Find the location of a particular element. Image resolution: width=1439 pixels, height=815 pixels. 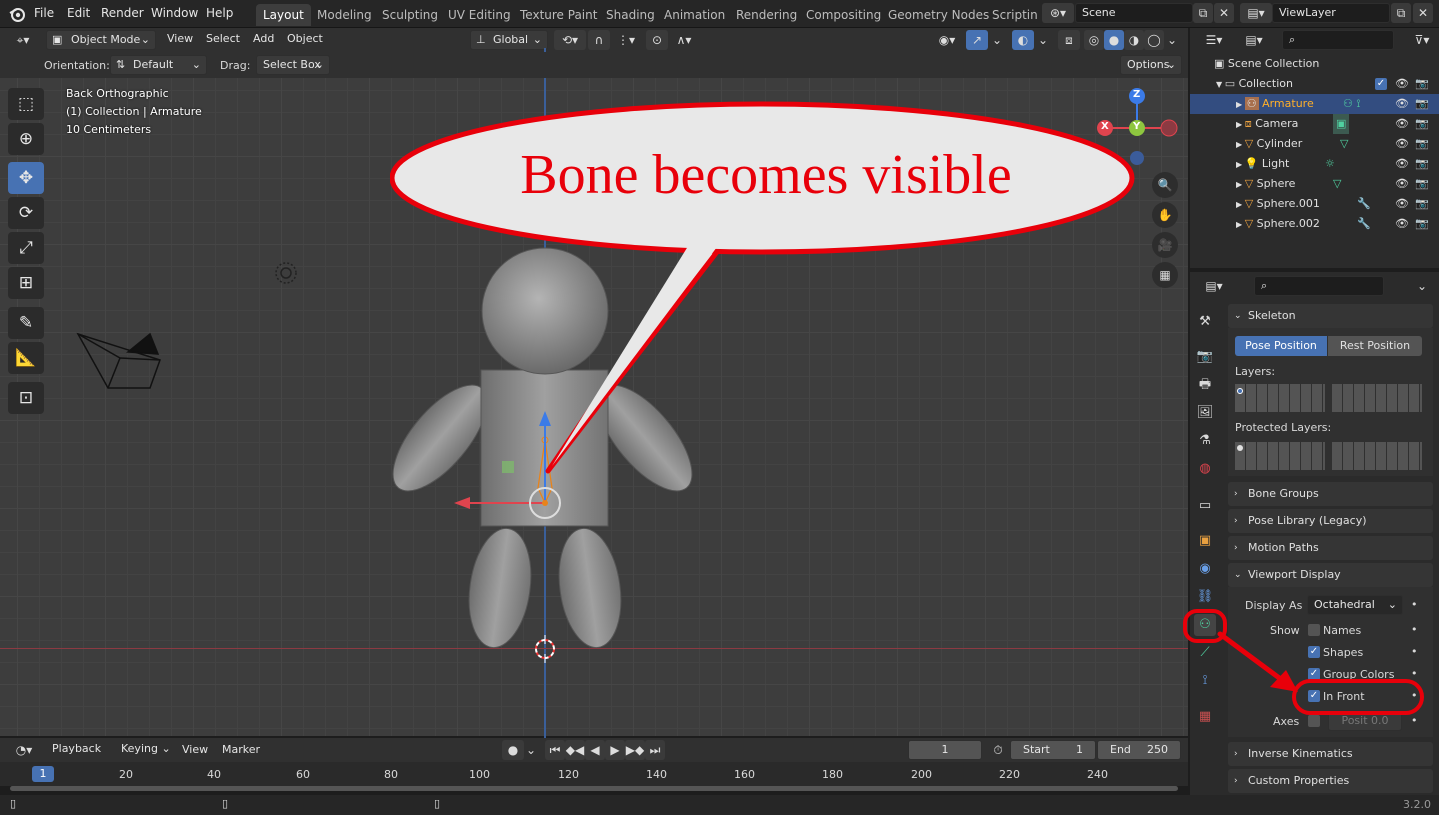

collection-tab-icon: ▭ is located at coordinates (1205, 506).